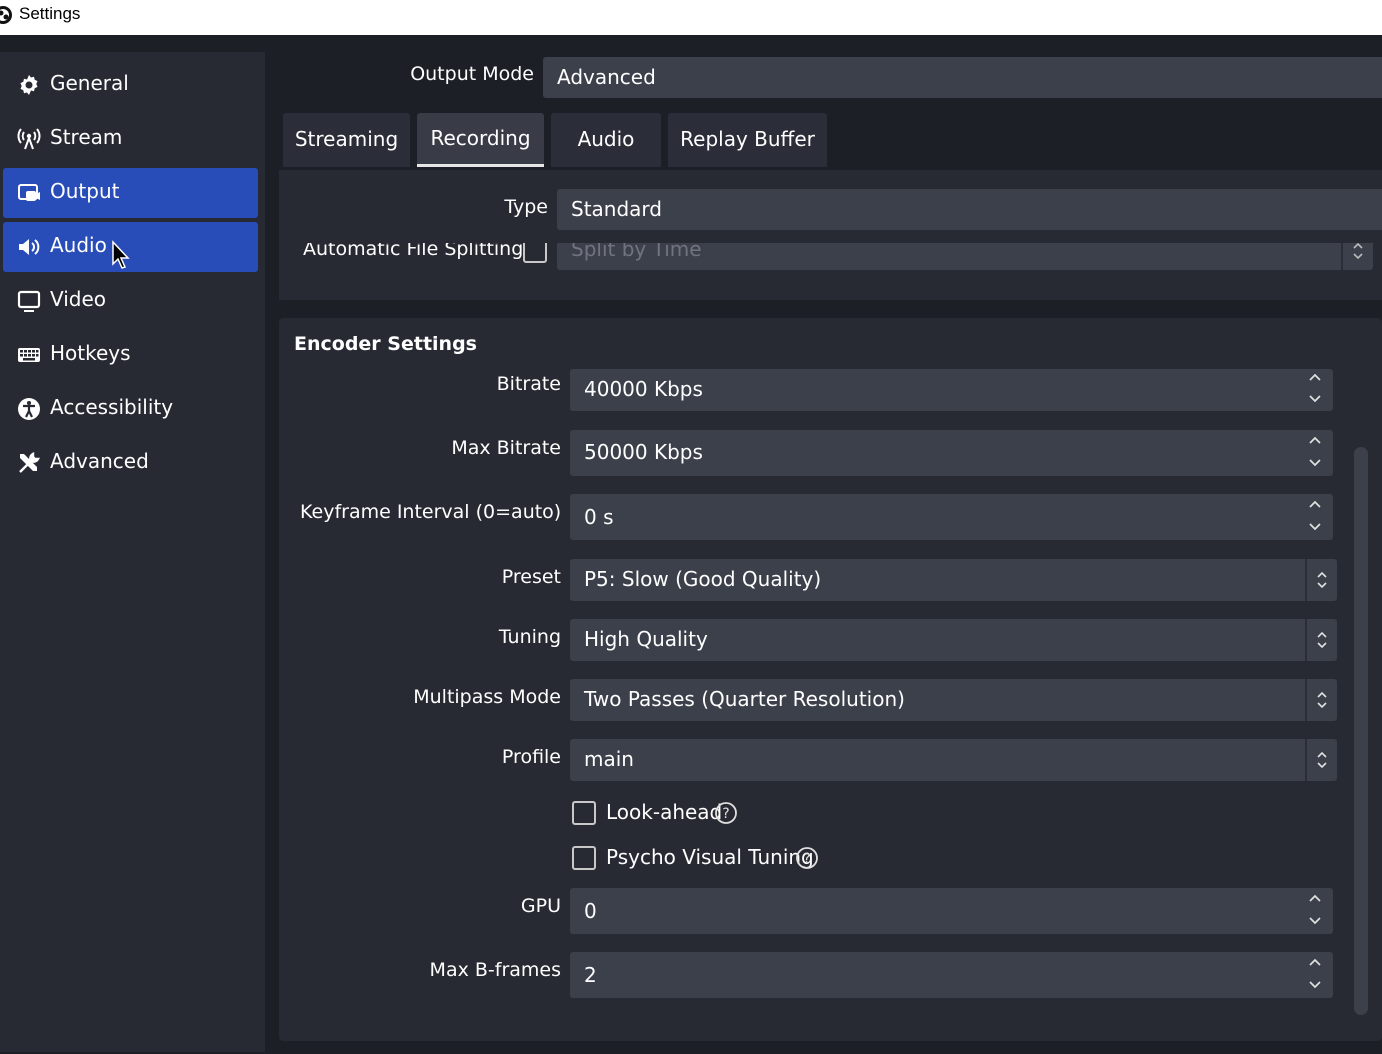  What do you see at coordinates (951, 517) in the screenshot?
I see `keyframe-interval-input: 0 s` at bounding box center [951, 517].